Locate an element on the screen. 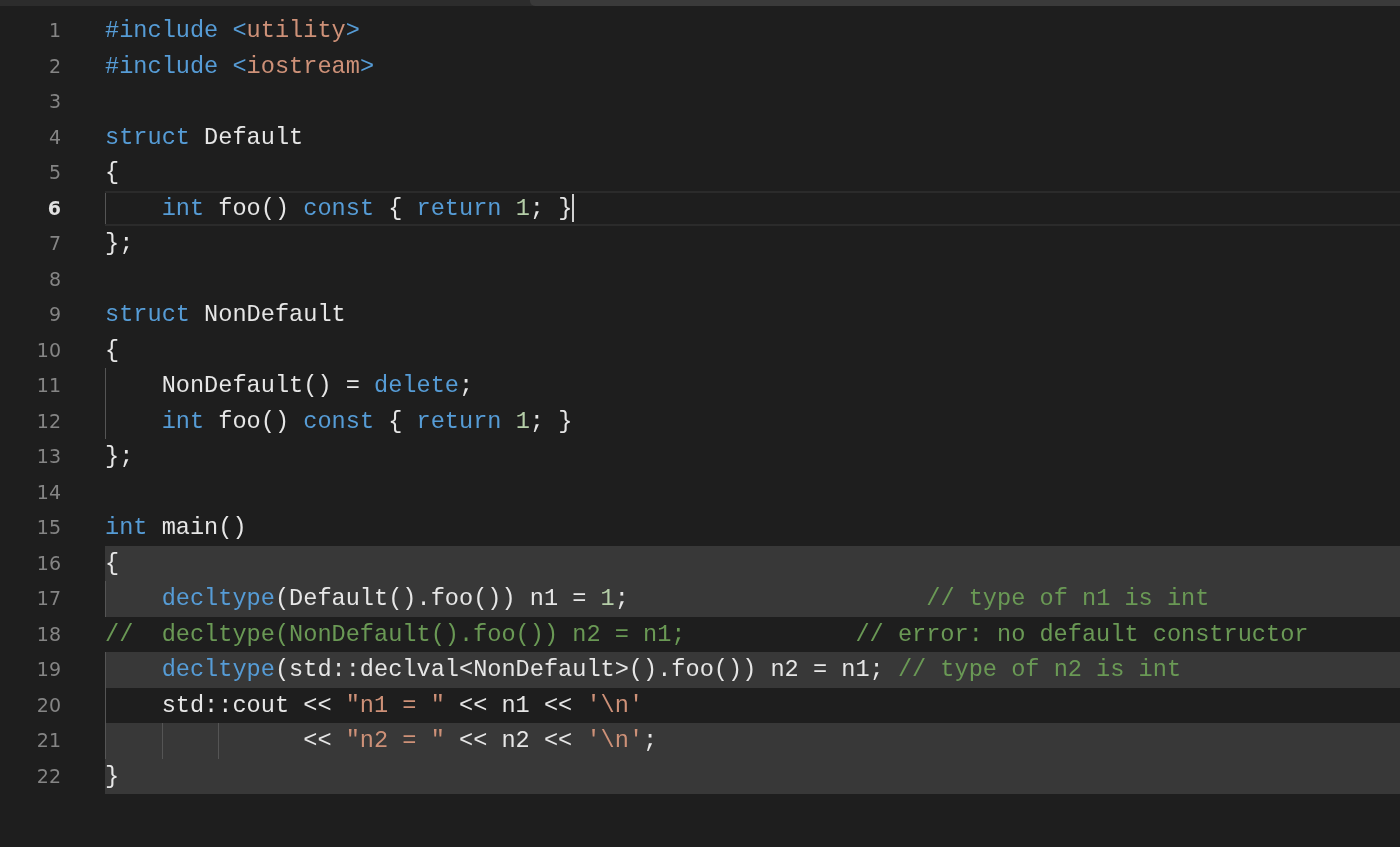 The image size is (1400, 847). line-number: 9 is located at coordinates (54, 314).